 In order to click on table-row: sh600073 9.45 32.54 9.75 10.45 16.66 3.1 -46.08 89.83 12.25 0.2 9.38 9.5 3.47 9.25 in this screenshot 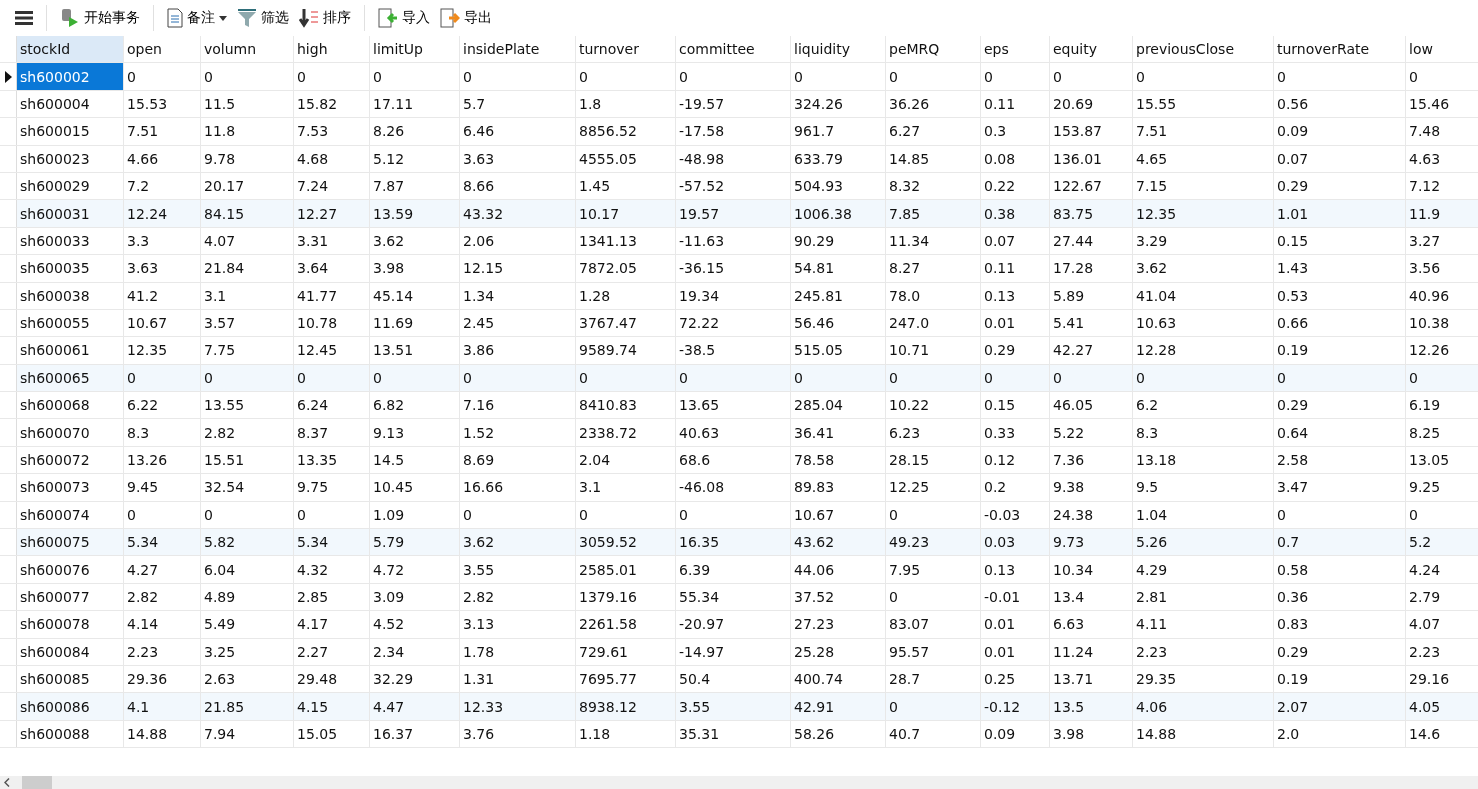, I will do `click(739, 488)`.